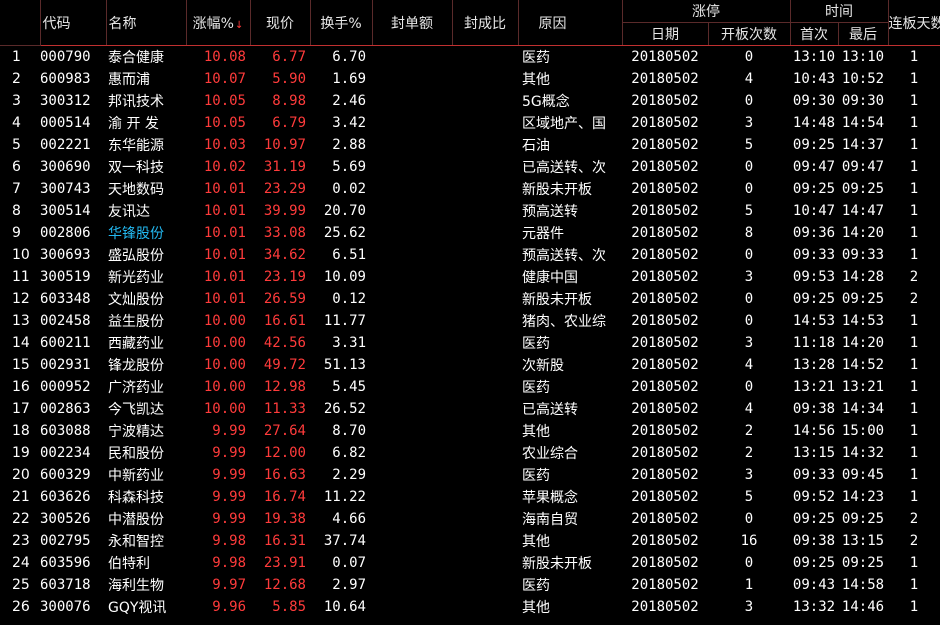 Image resolution: width=940 pixels, height=625 pixels. Describe the element at coordinates (146, 189) in the screenshot. I see `stock-name: 天地数码` at that location.